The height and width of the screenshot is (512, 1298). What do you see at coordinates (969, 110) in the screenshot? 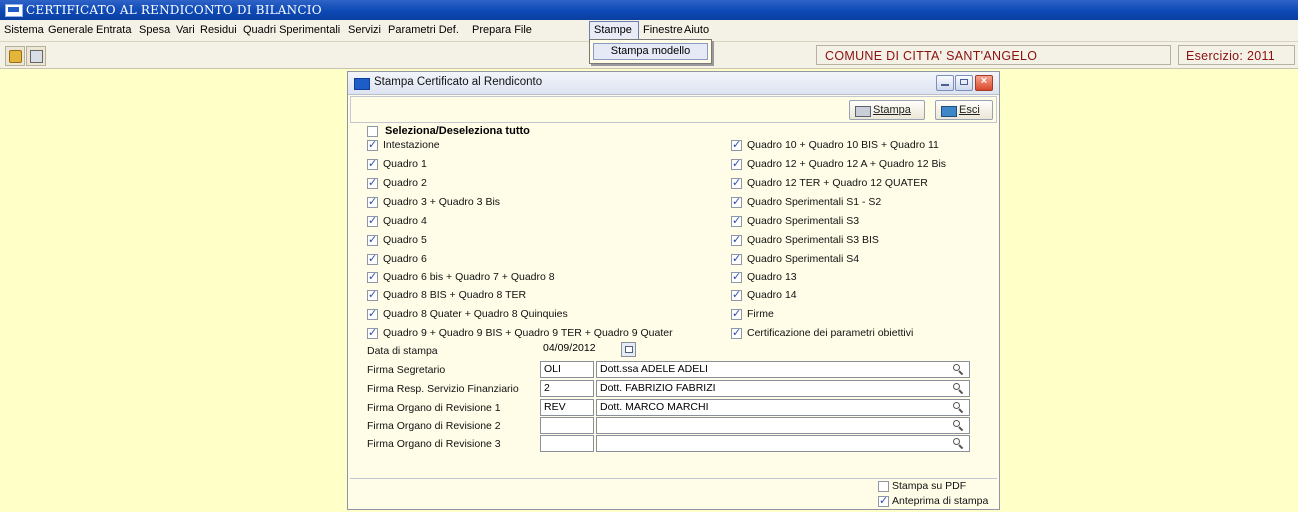
I see `esci-button-label: Esci` at bounding box center [969, 110].